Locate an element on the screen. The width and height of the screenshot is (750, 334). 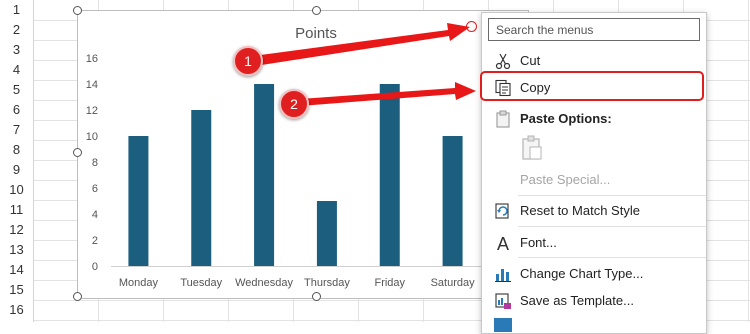
annotation-arrows is located at coordinates (364, 64).